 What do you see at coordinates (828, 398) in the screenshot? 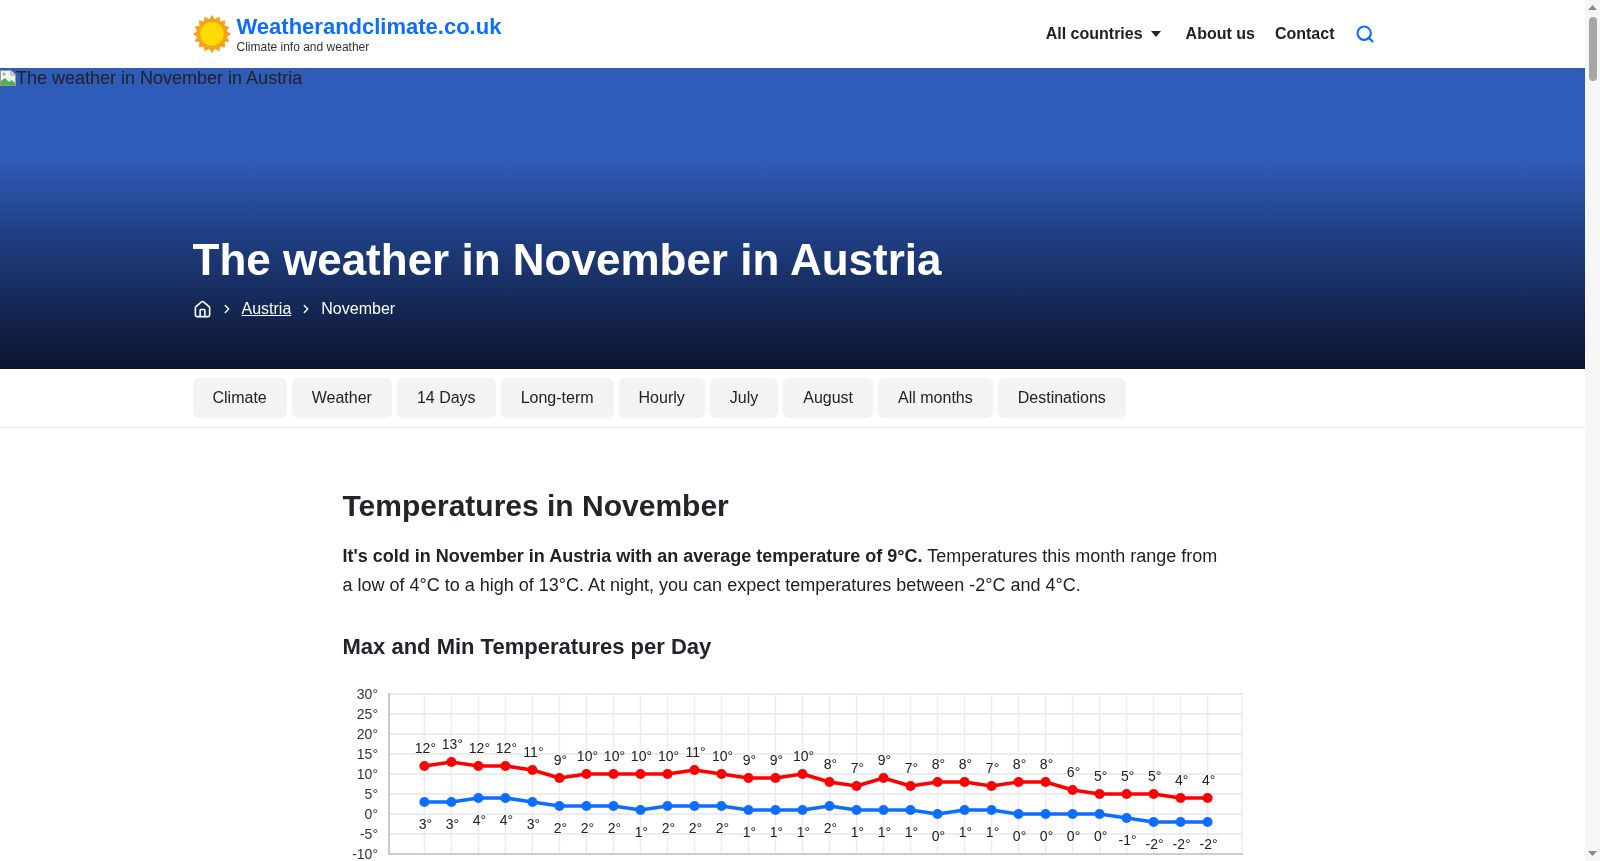
I see `section-tab: August` at bounding box center [828, 398].